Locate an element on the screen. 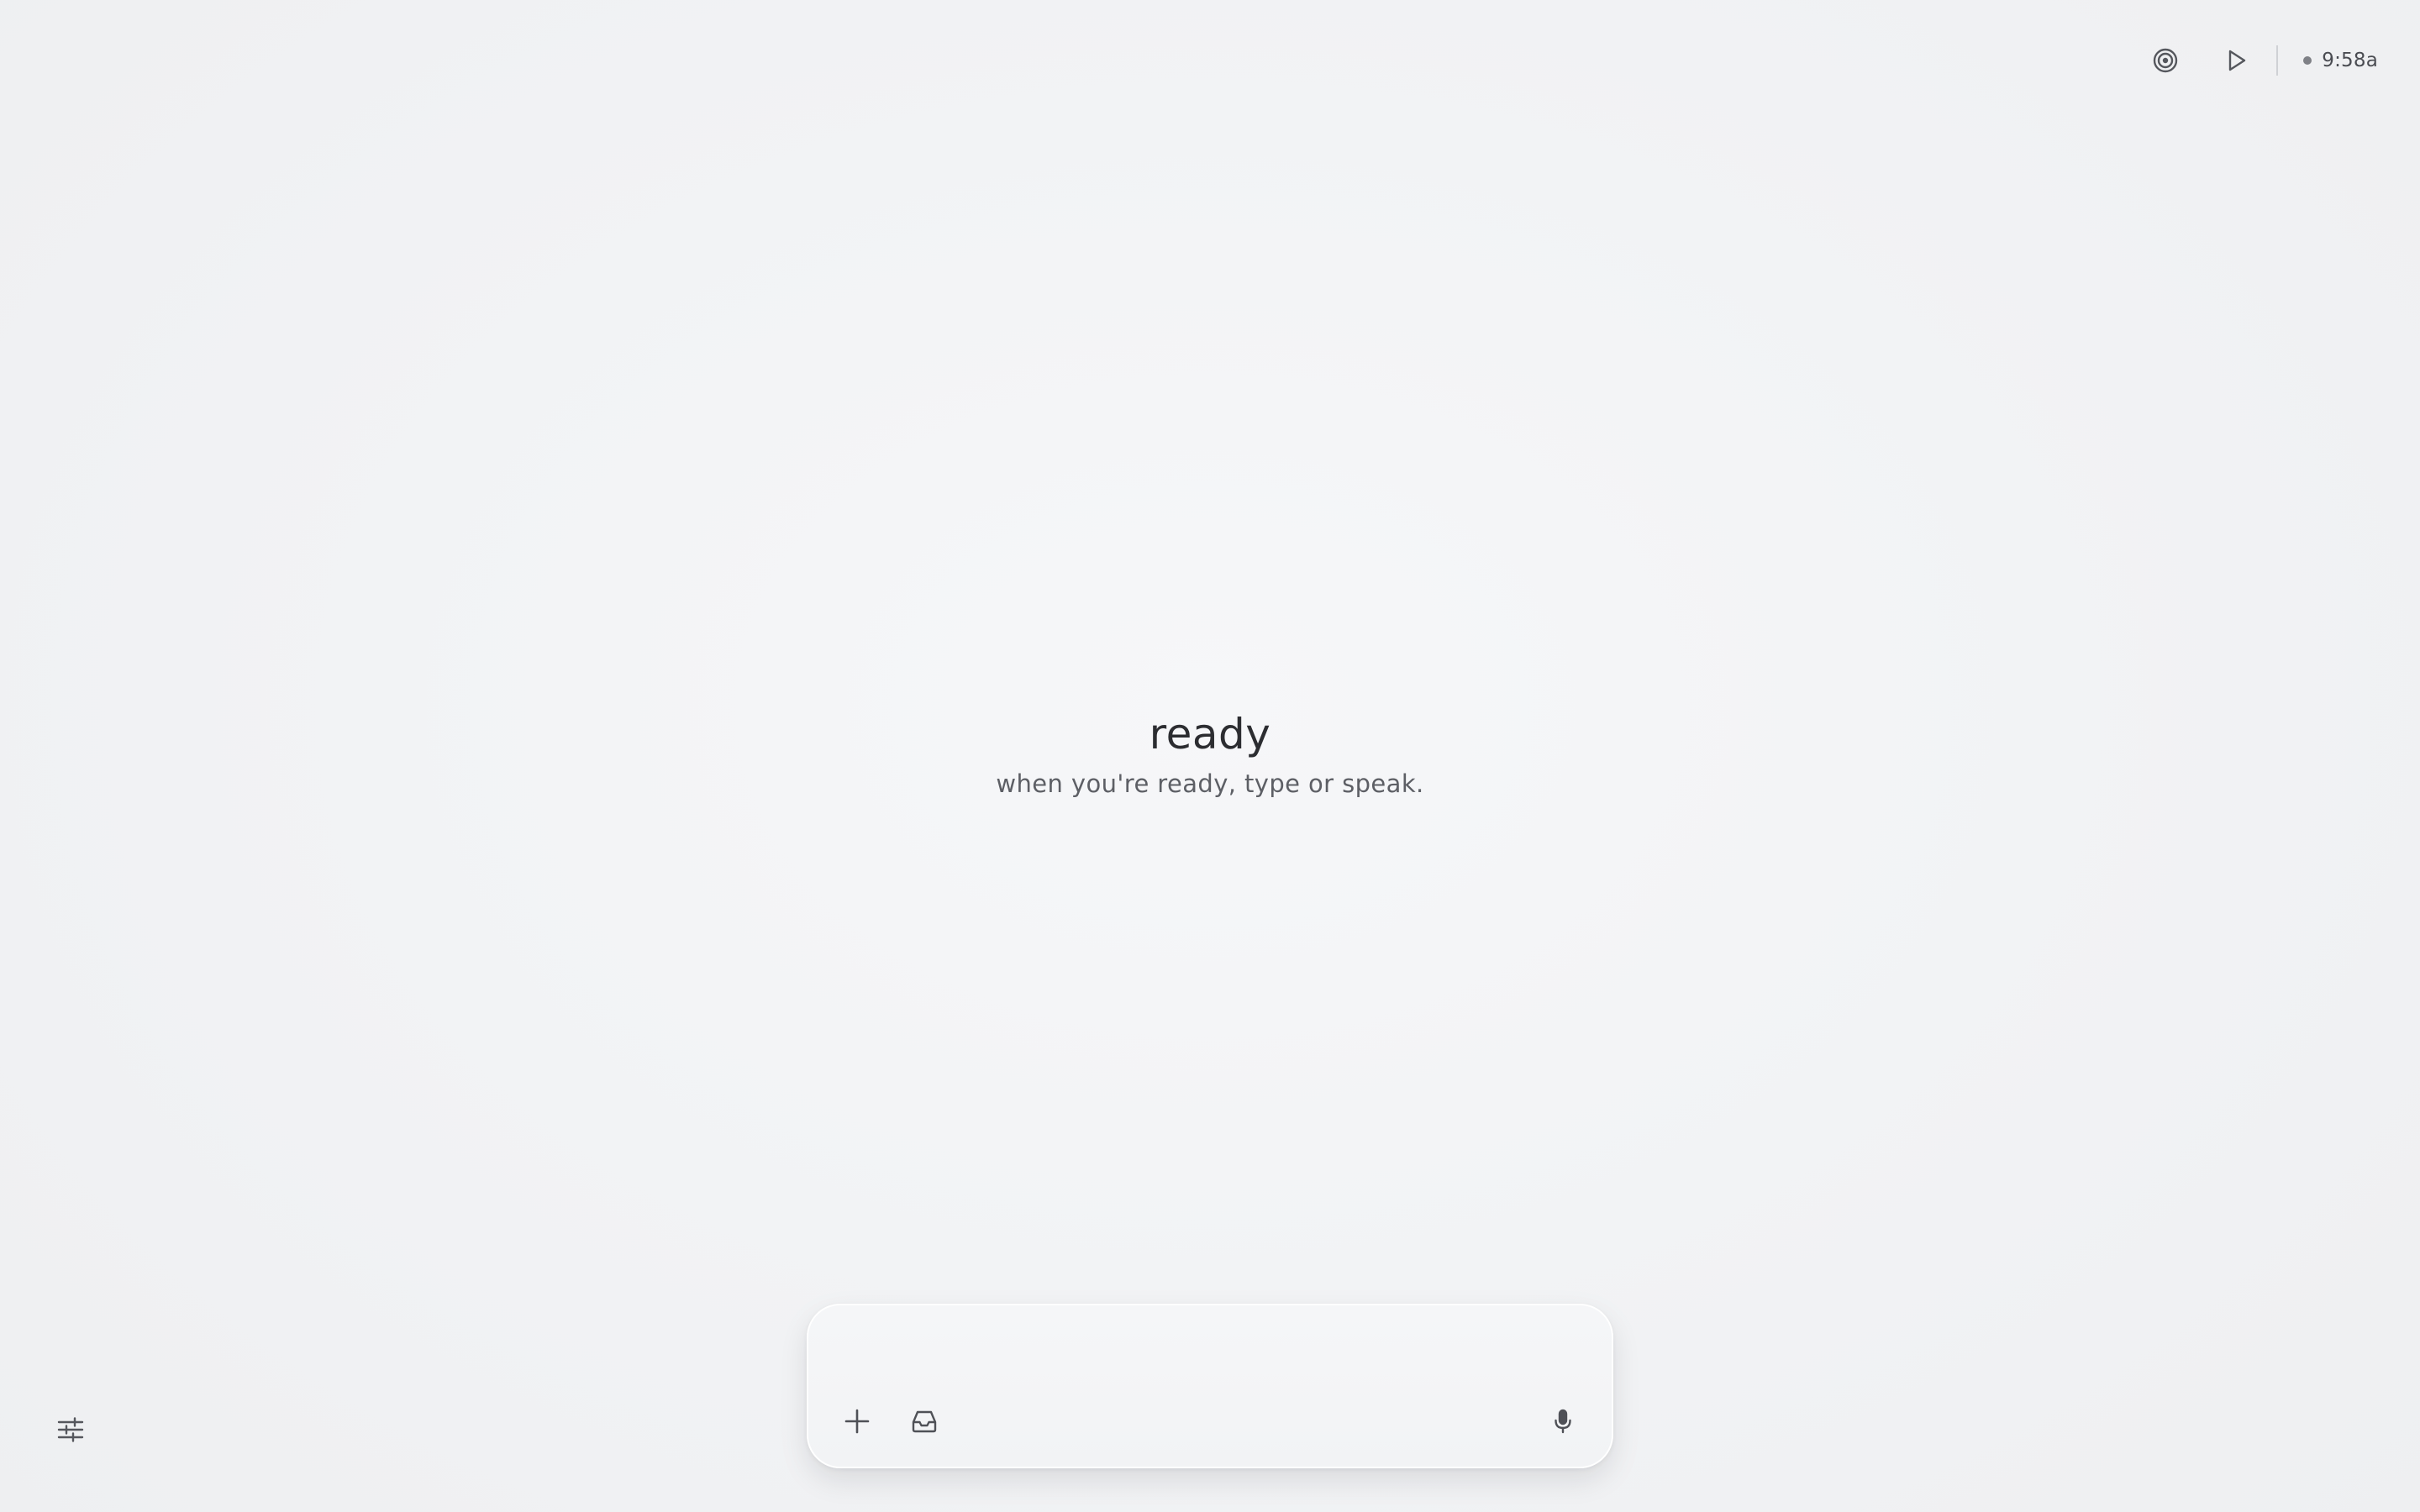  focus-button is located at coordinates (2165, 60).